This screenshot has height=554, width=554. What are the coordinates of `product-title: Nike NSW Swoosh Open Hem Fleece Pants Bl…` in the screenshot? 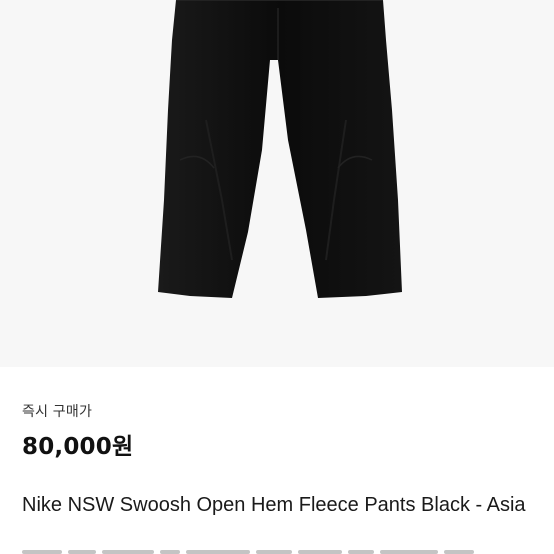 It's located at (274, 505).